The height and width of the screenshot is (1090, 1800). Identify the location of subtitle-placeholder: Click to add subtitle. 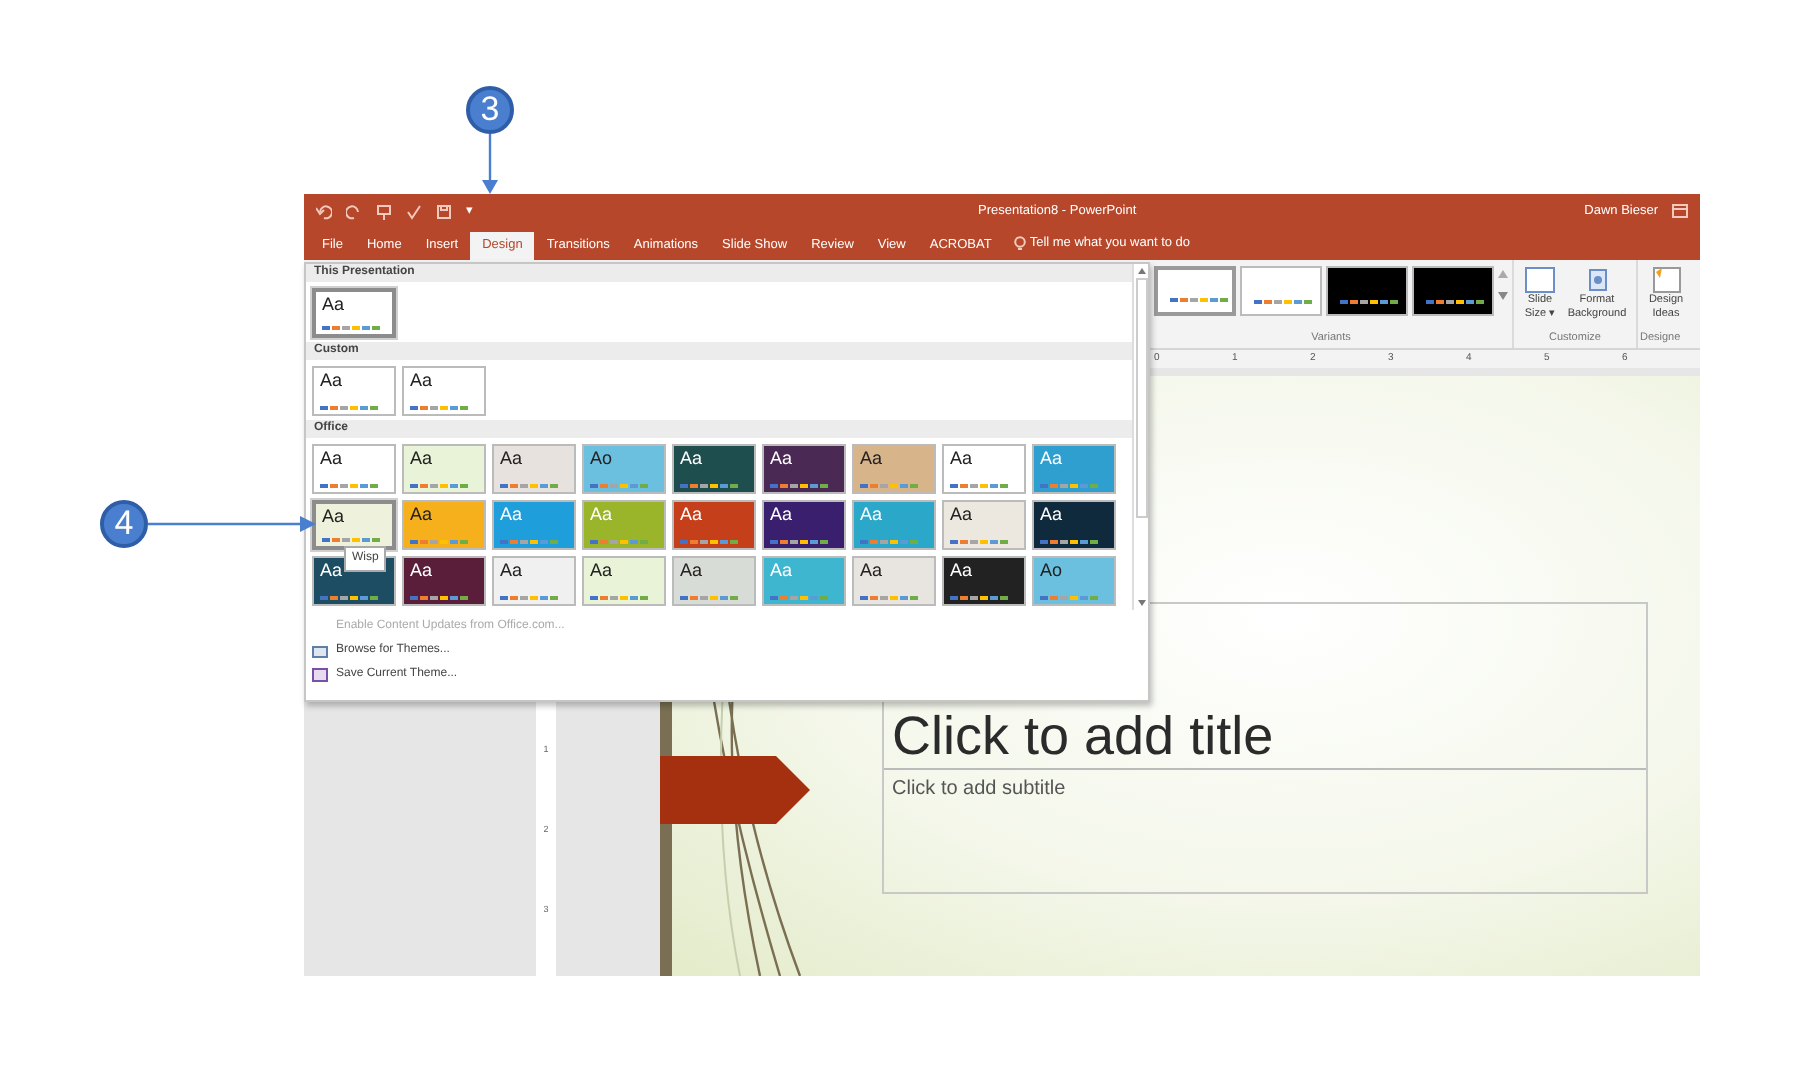
(1265, 789).